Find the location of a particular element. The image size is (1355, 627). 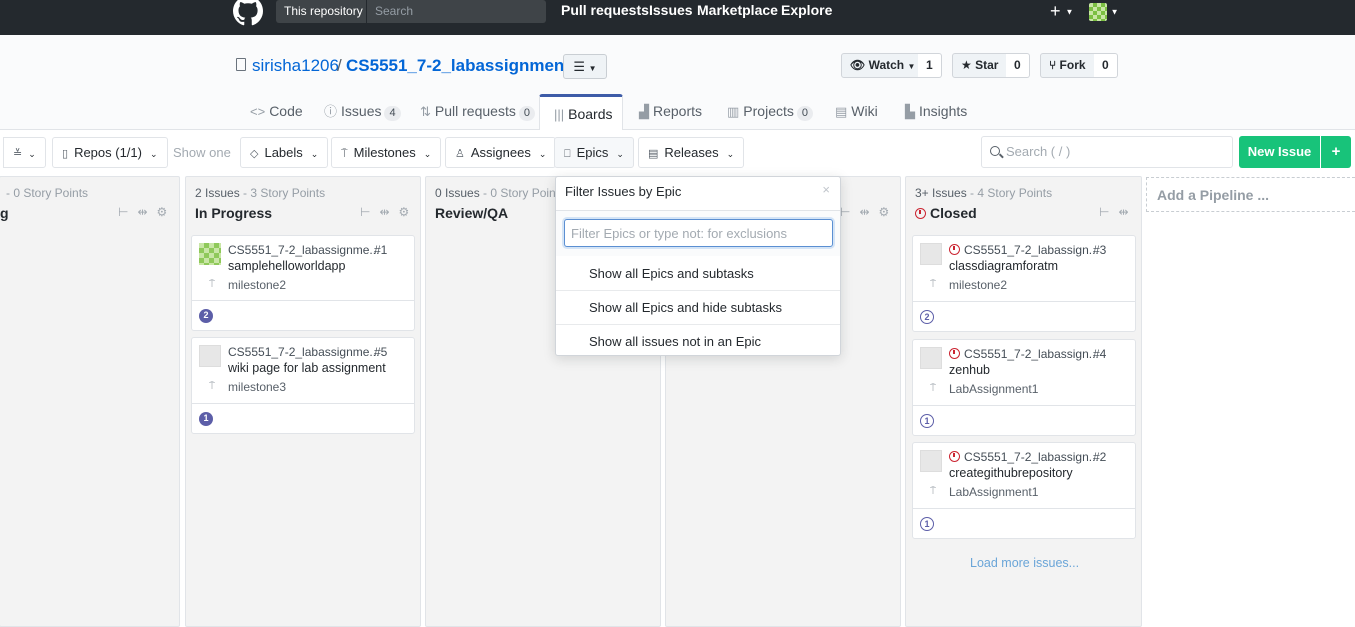

tab-label: Issues is located at coordinates (361, 111).